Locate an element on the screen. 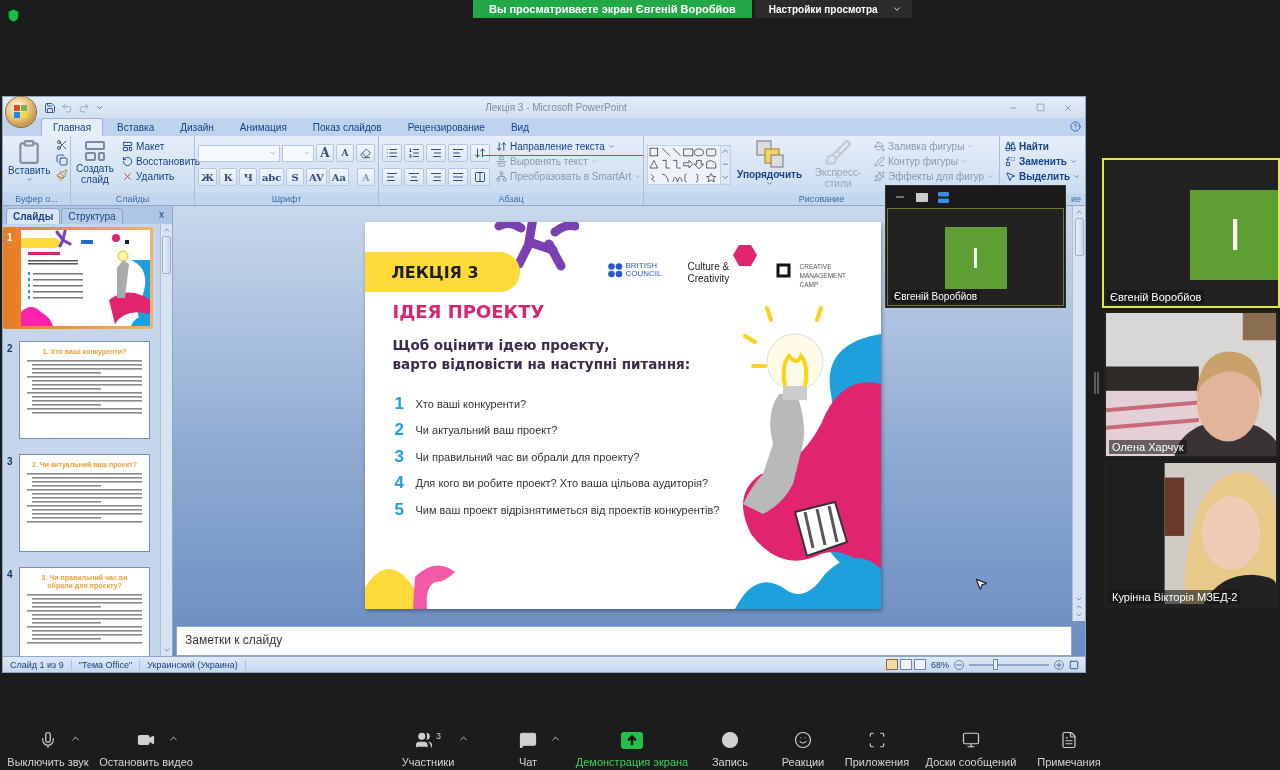  microphone-icon is located at coordinates (48, 740).